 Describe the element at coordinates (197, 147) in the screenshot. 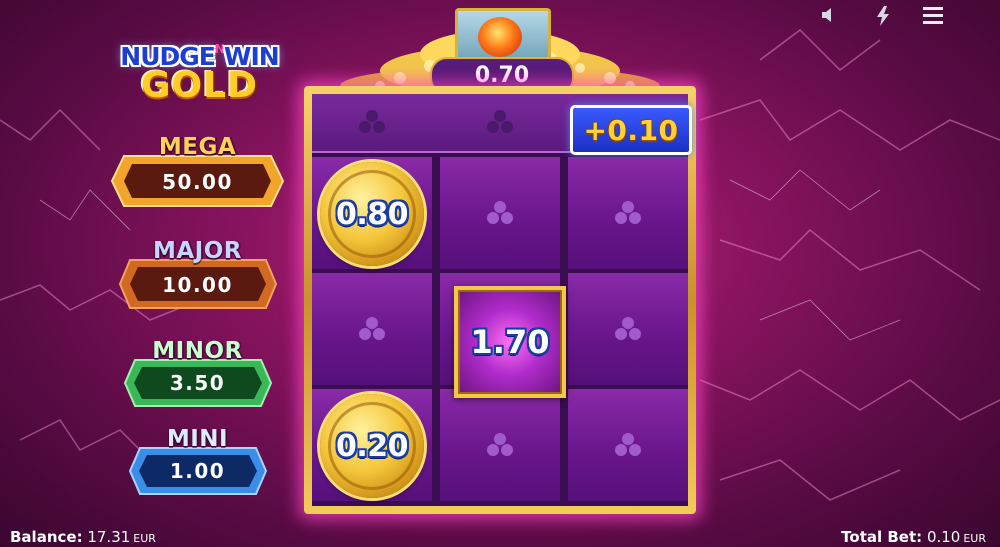

I see `jackpot-mega-title: MEGA` at that location.